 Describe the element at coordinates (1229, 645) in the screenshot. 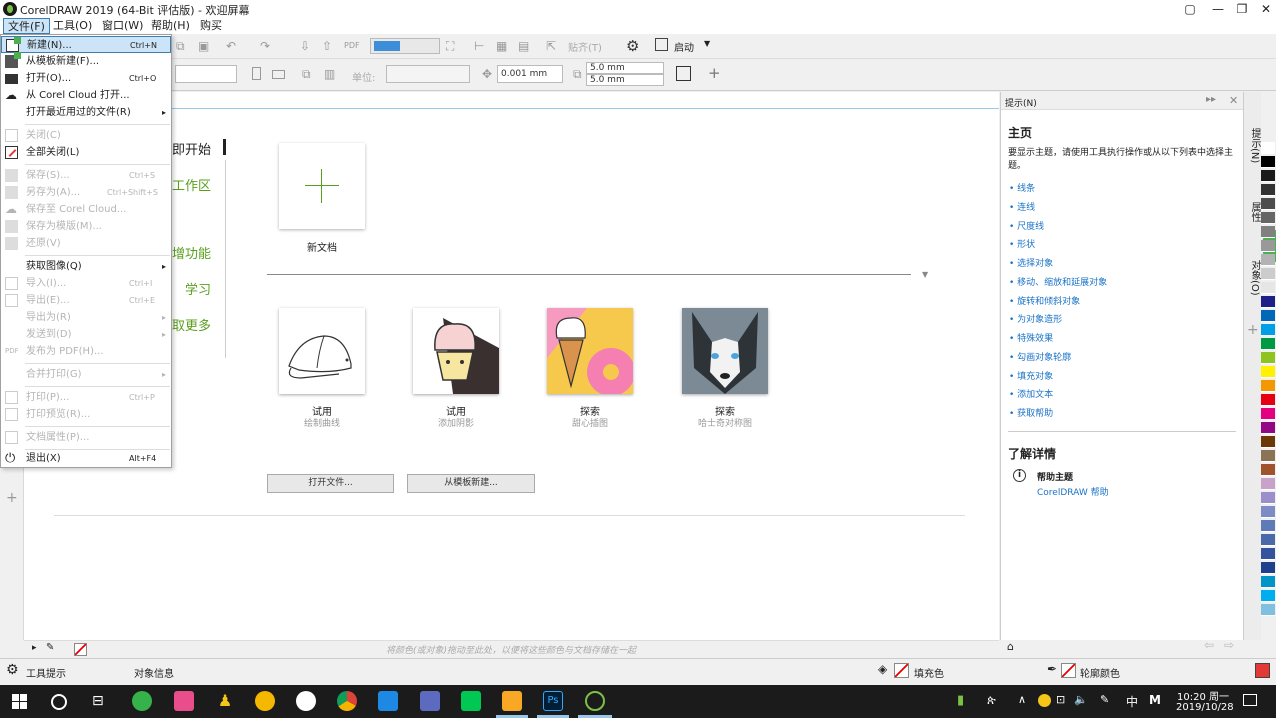

I see `forward-arrow-icon: ⇨` at that location.